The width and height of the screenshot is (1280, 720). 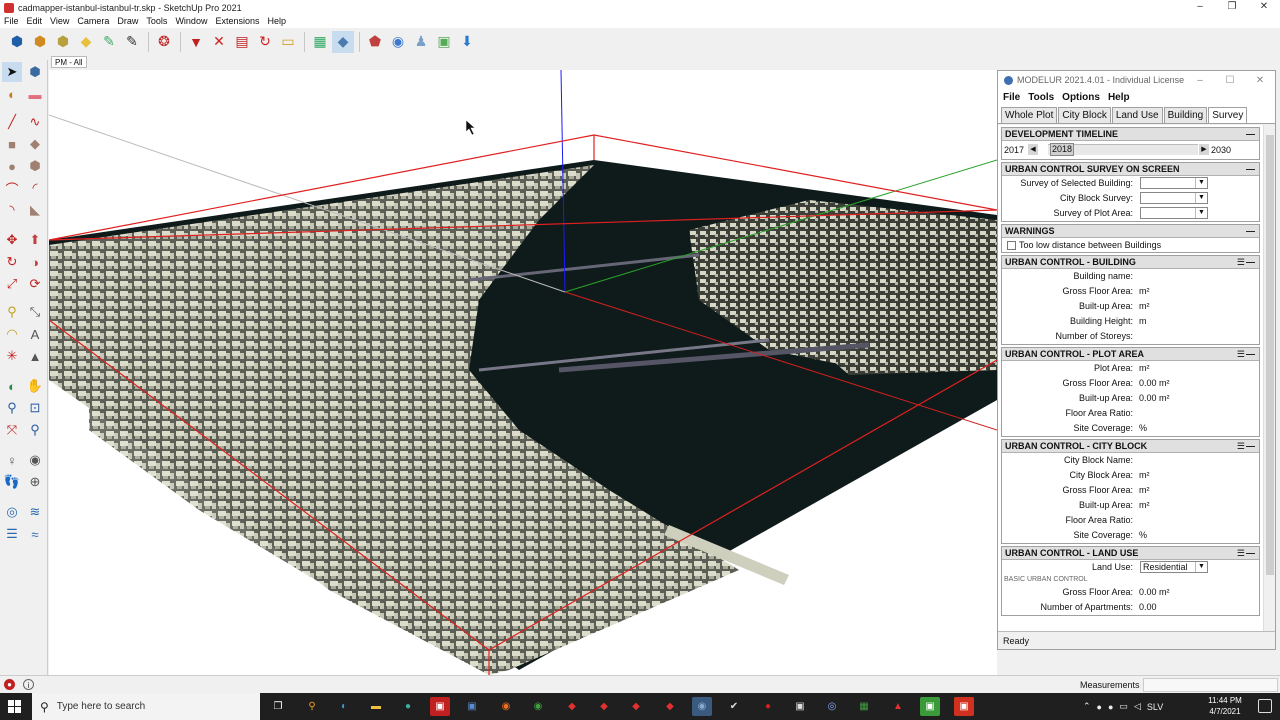 I want to click on info-icon: i, so click(x=28, y=684).